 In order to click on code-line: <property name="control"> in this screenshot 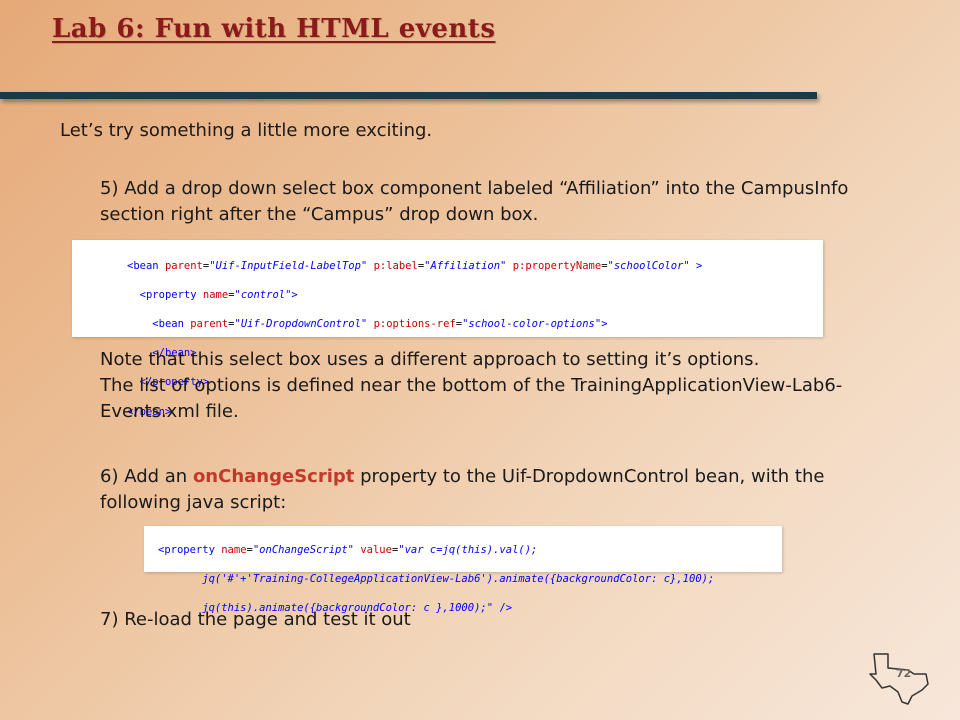, I will do `click(218, 294)`.